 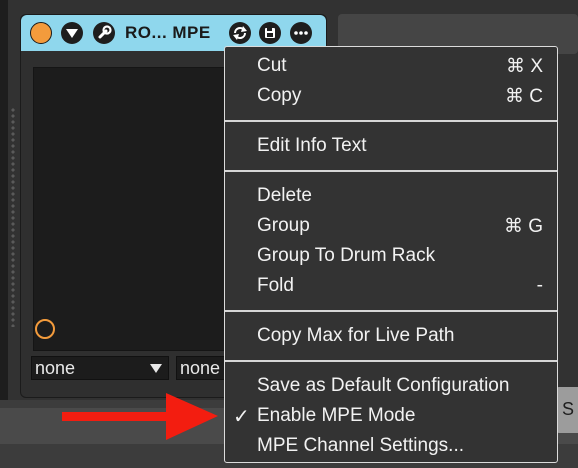 I want to click on menu-item-shortcut: ⌘ X, so click(x=524, y=66).